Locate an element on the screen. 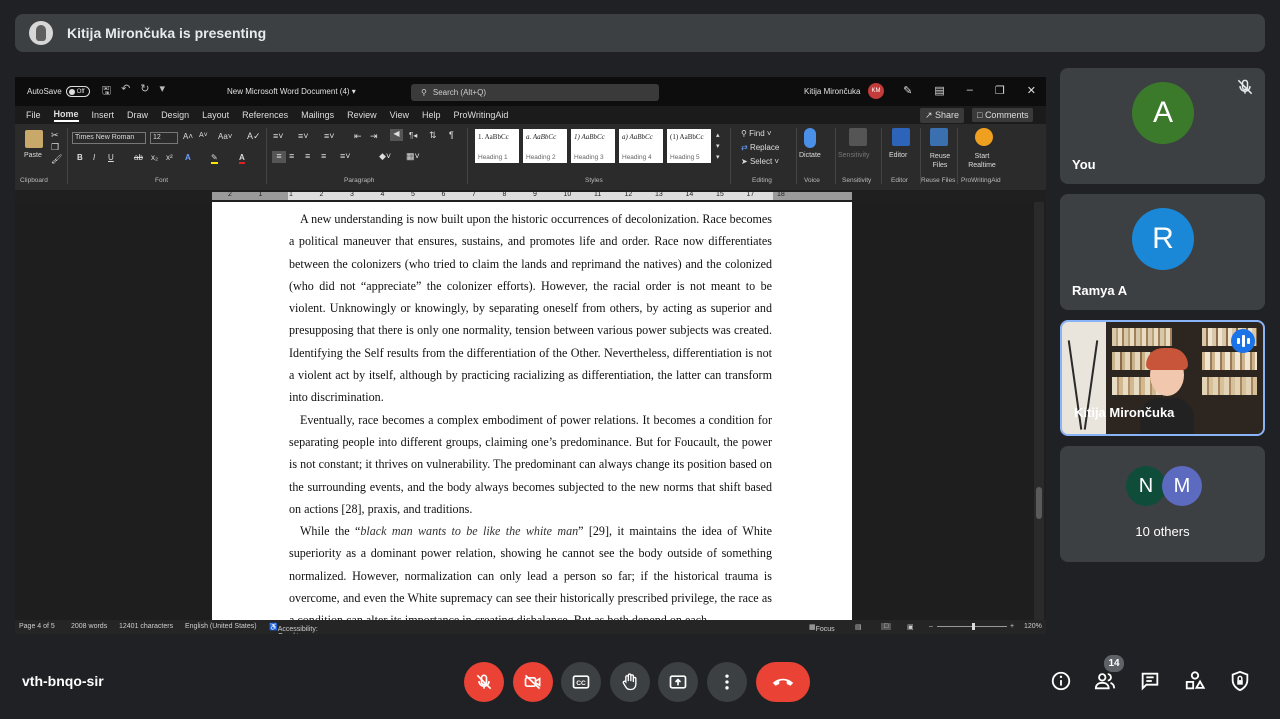  close-icon: ✕ is located at coordinates (1031, 90).